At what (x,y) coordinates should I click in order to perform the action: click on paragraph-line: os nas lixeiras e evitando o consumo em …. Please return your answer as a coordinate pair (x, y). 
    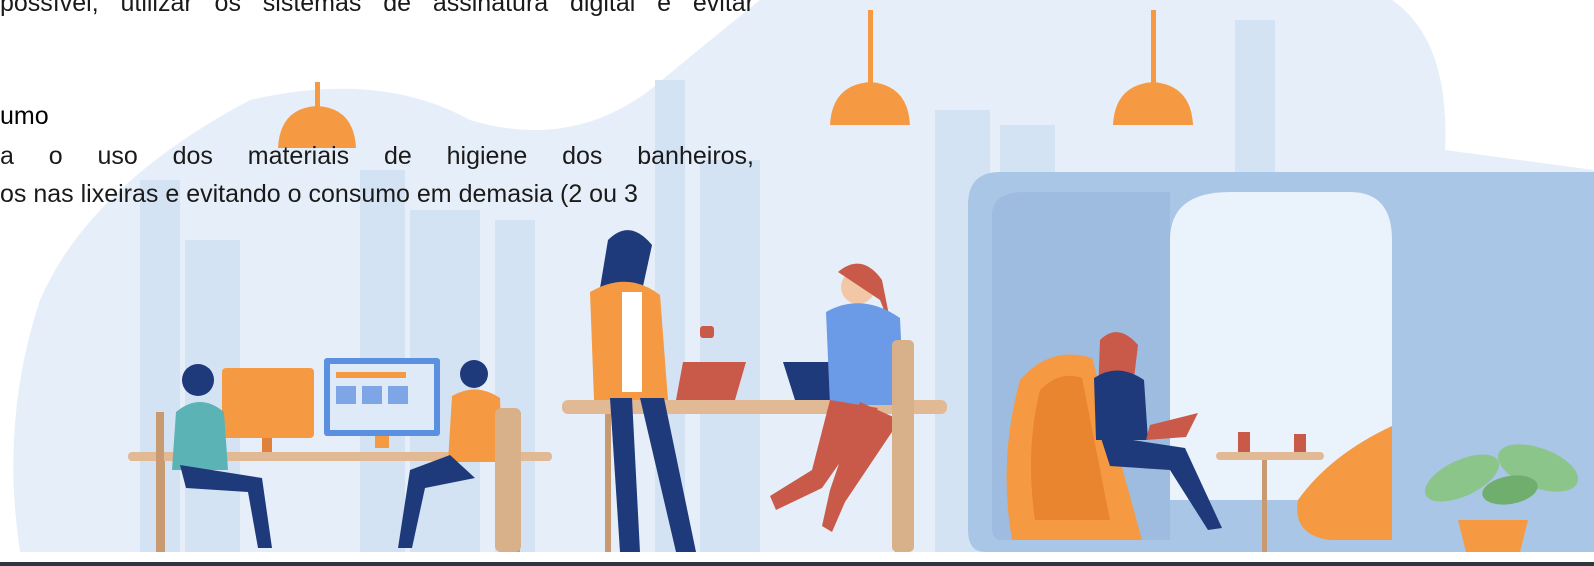
    Looking at the image, I should click on (319, 194).